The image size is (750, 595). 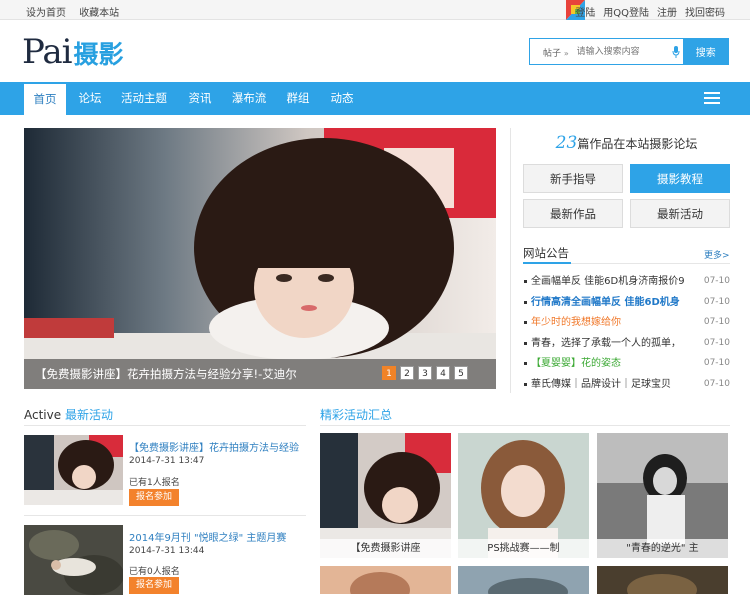 I want to click on notice-item: 青春，选择了承载一个人的孤单， 07-10, so click(x=626, y=345).